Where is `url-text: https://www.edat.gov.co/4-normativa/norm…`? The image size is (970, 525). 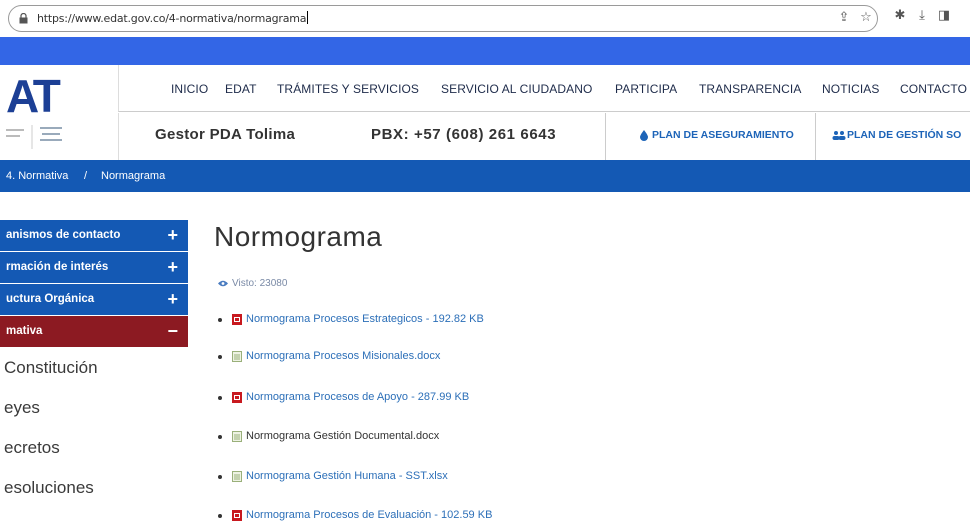 url-text: https://www.edat.gov.co/4-normativa/norm… is located at coordinates (173, 18).